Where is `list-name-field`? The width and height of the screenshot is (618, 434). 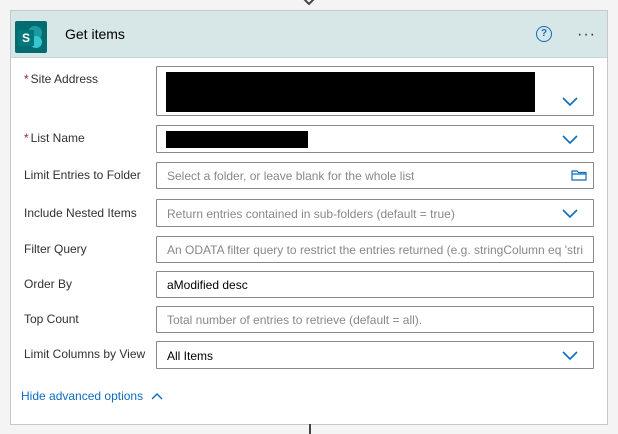
list-name-field is located at coordinates (375, 139).